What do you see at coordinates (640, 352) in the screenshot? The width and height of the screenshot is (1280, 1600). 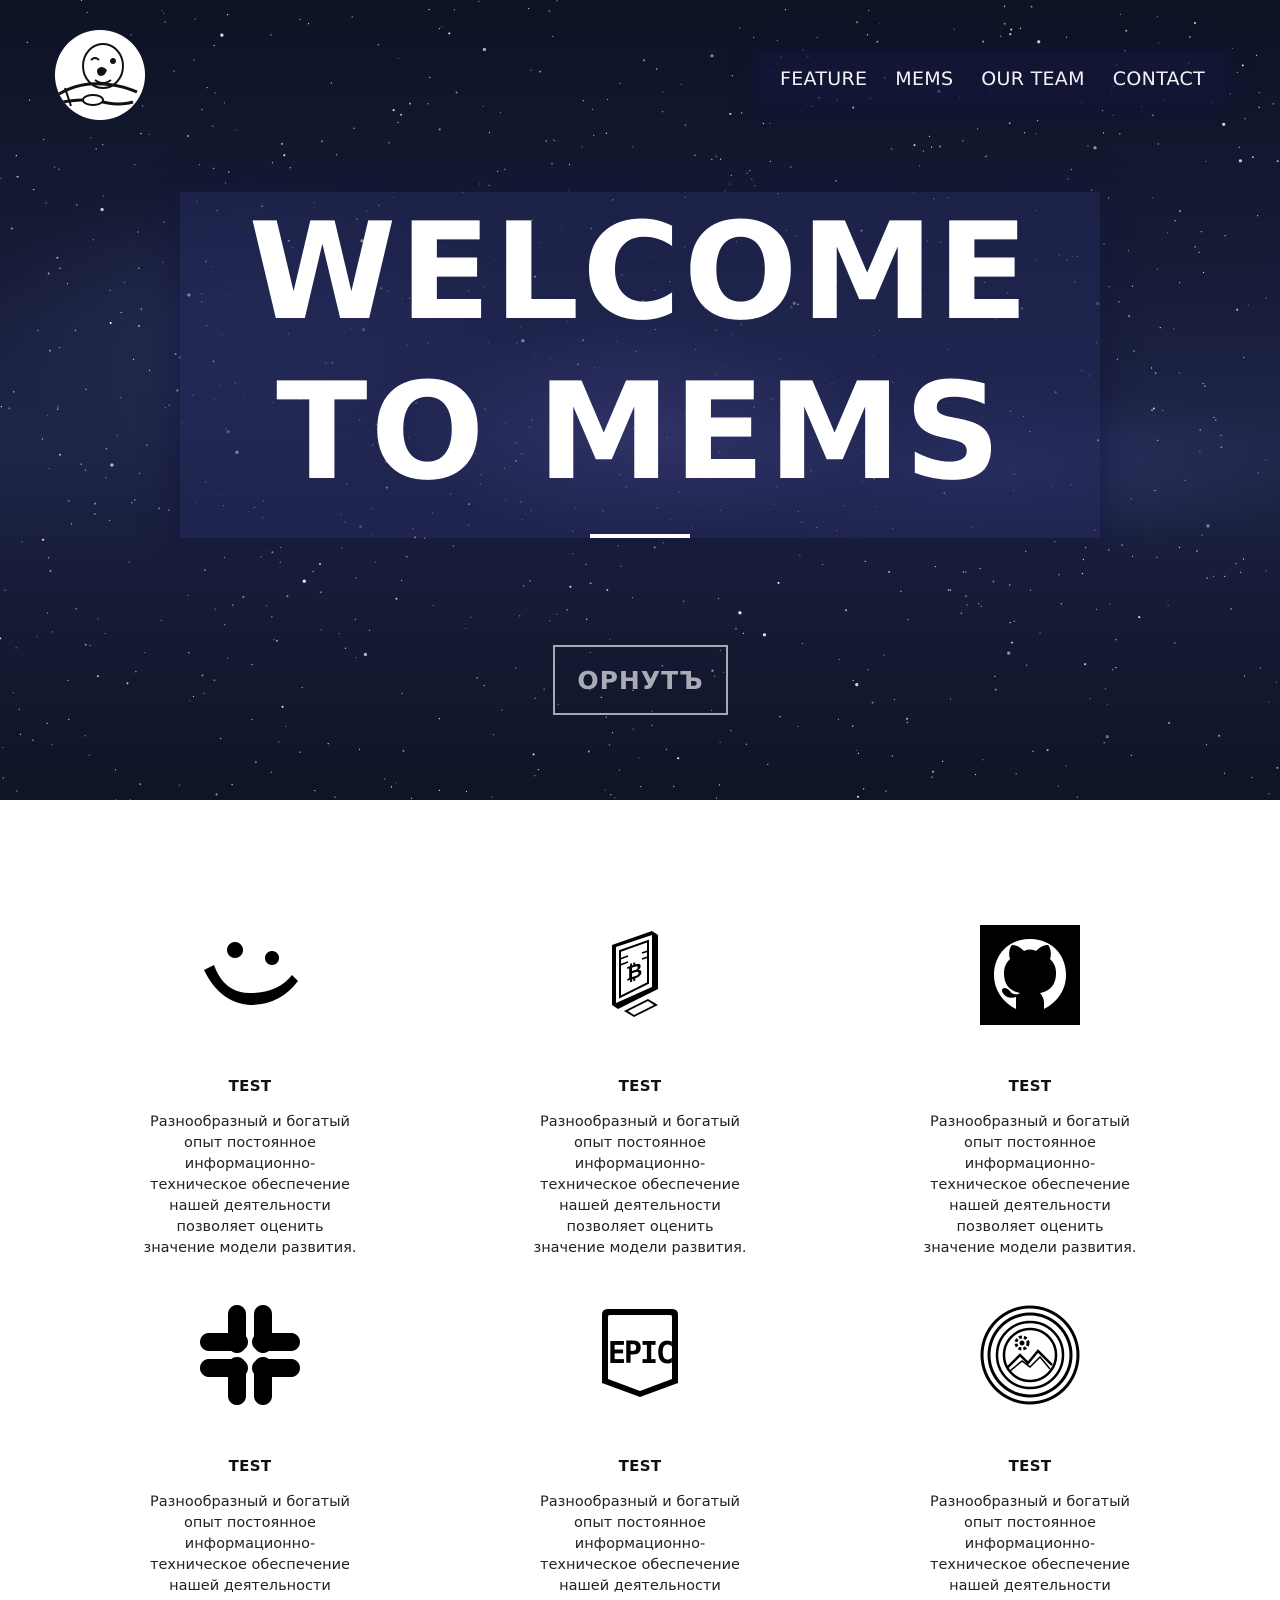 I see `hero-headline: WELCOME TO MEMS` at bounding box center [640, 352].